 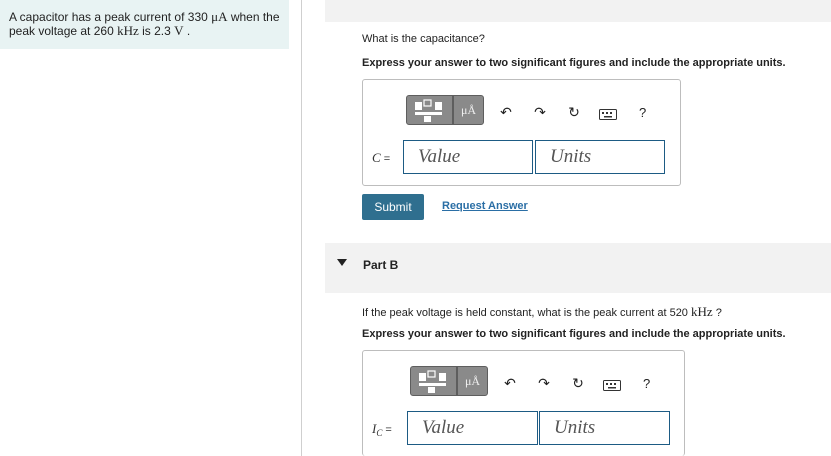 I want to click on column-divider, so click(x=301, y=228).